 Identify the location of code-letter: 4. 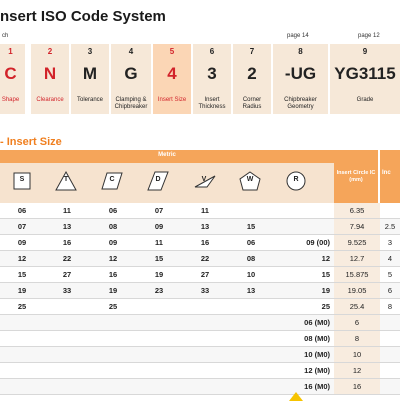
(172, 73).